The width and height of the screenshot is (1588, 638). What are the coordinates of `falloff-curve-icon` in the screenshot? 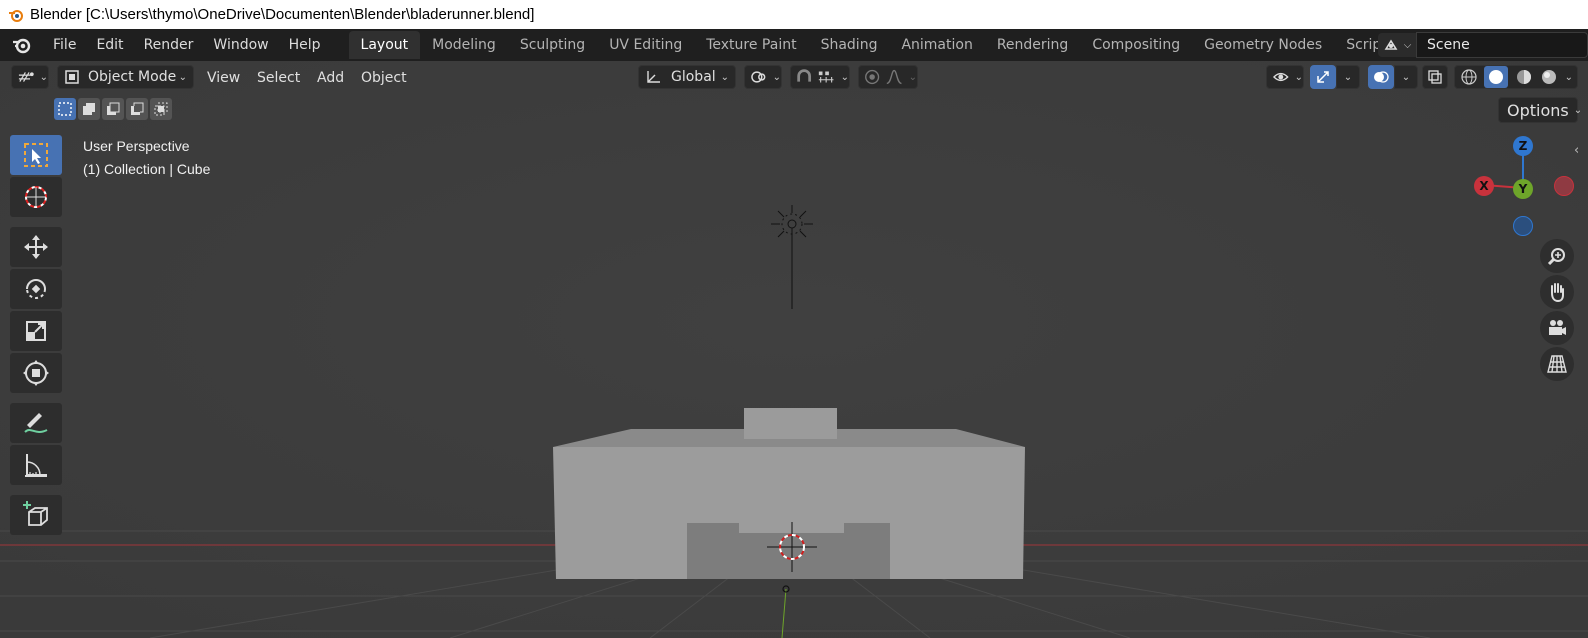 It's located at (894, 77).